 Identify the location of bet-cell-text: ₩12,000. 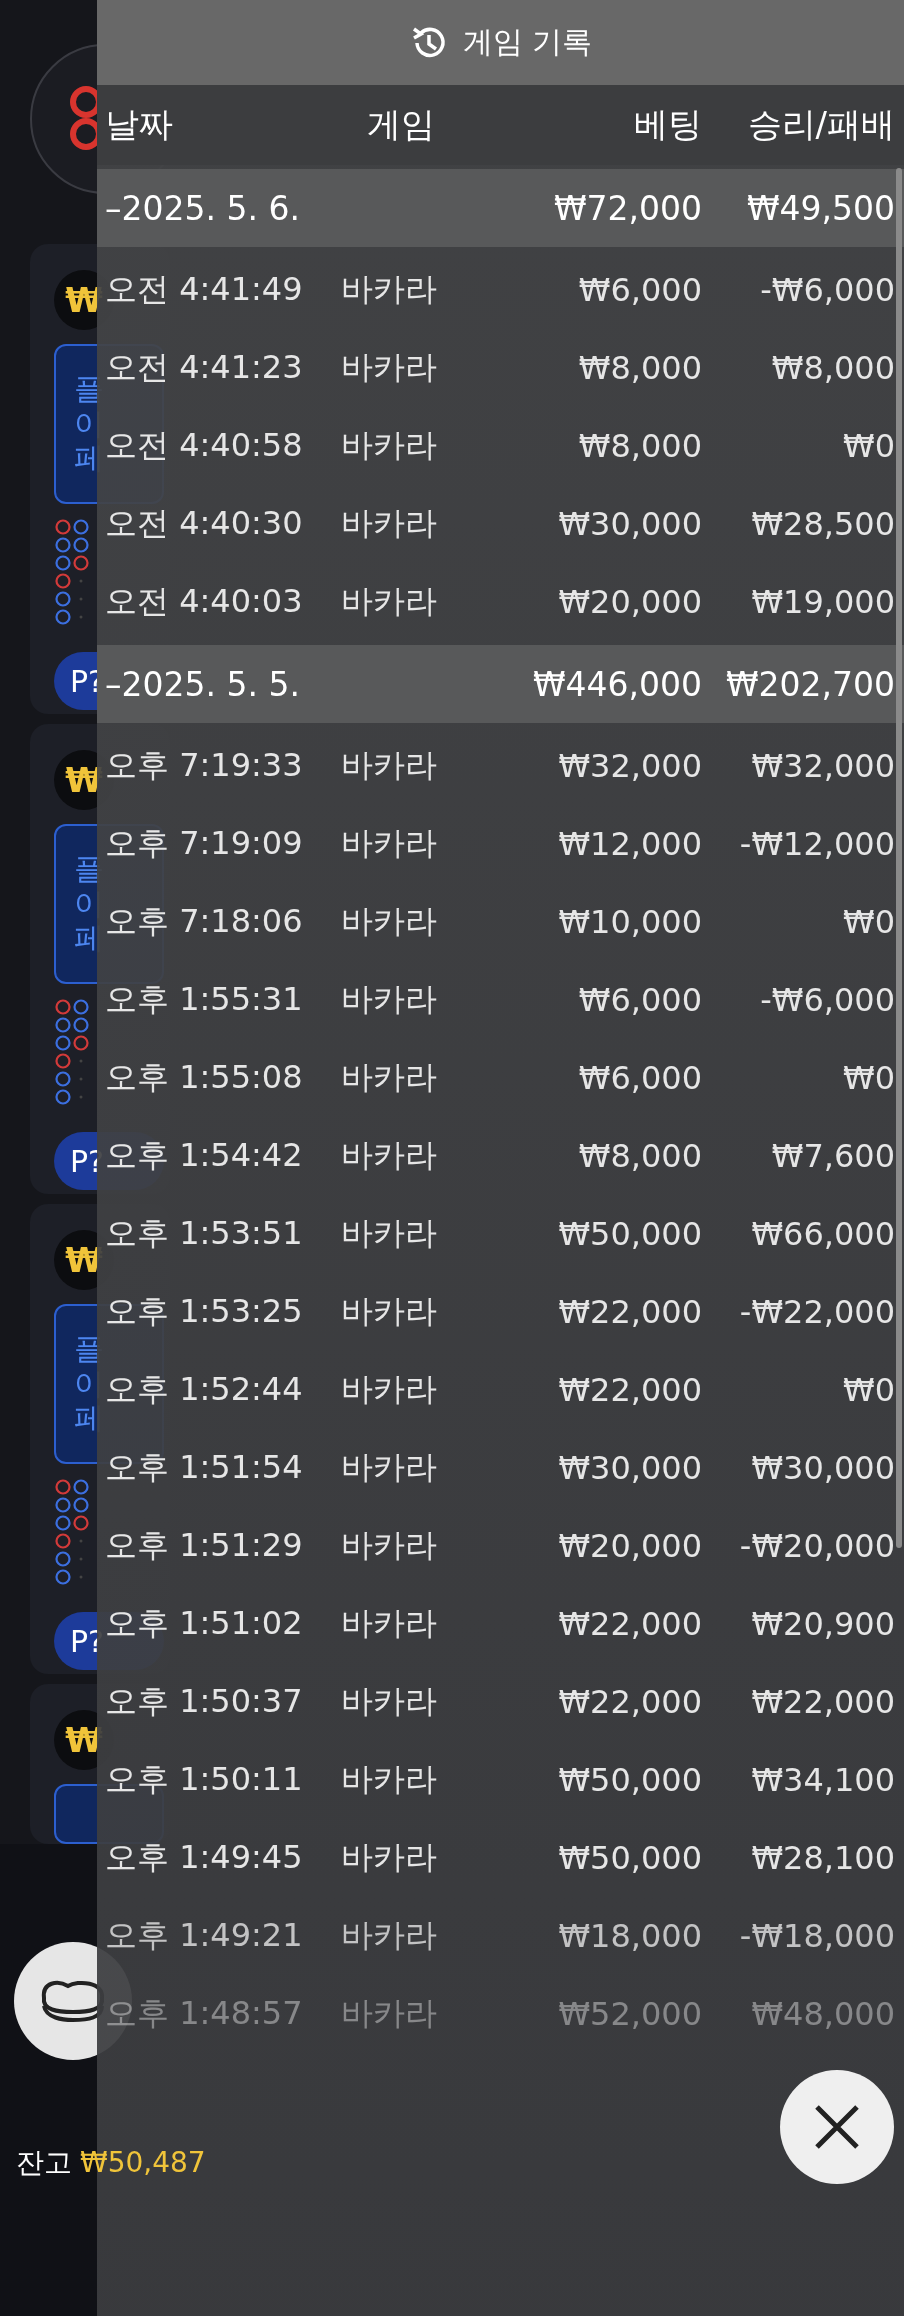
(629, 844).